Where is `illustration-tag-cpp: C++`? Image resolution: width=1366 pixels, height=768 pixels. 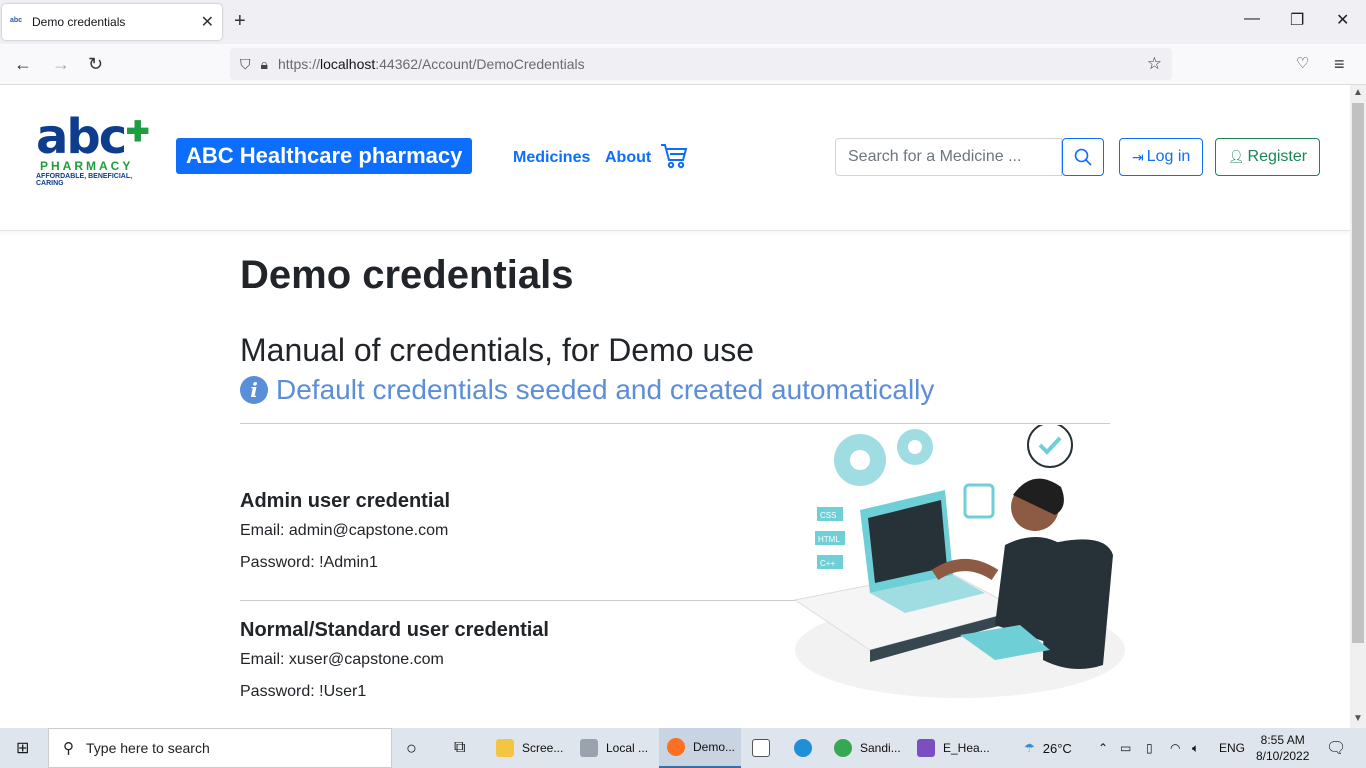 illustration-tag-cpp: C++ is located at coordinates (827, 563).